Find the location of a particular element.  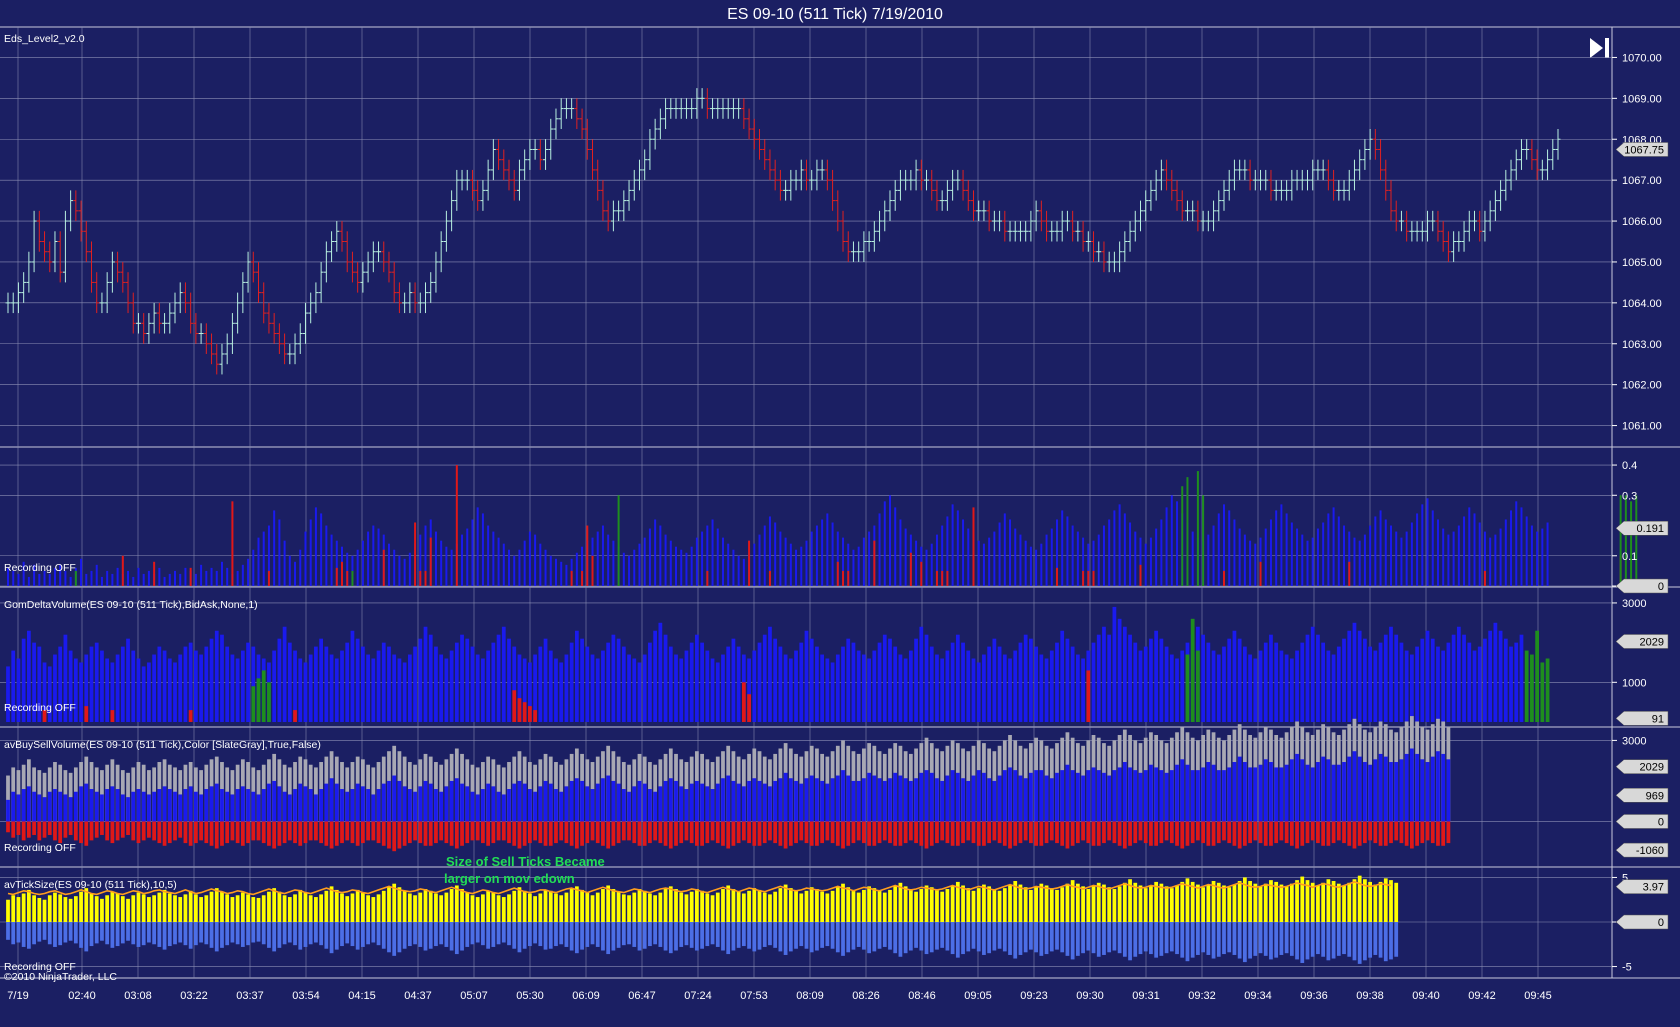

annotation-line-1: Size of Sell Ticks Became is located at coordinates (525, 861).